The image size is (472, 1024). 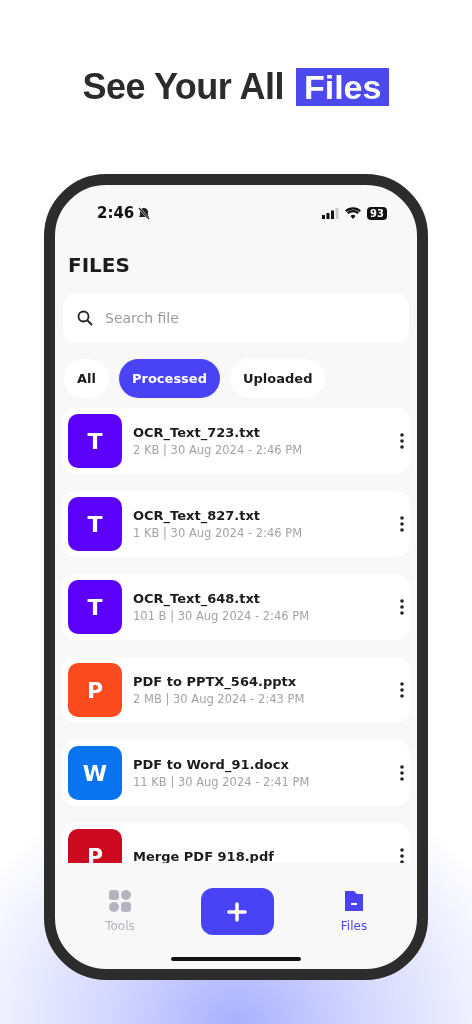 What do you see at coordinates (169, 378) in the screenshot?
I see `filter-chip: Processed` at bounding box center [169, 378].